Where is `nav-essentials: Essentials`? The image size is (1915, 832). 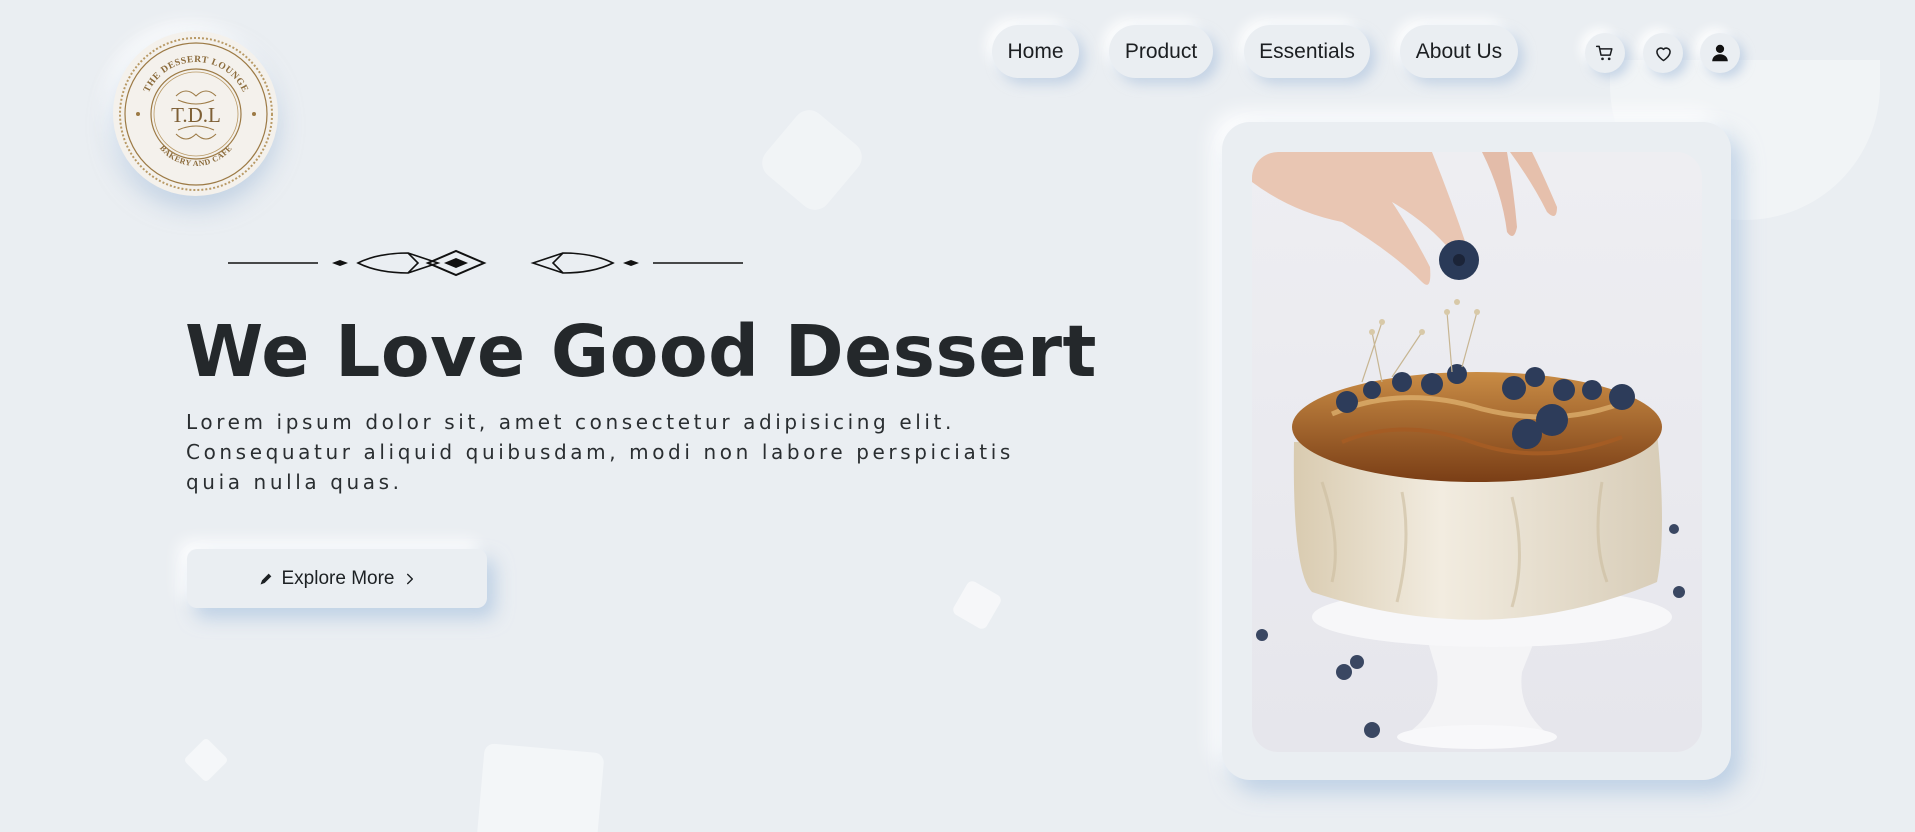
nav-essentials: Essentials is located at coordinates (1307, 51).